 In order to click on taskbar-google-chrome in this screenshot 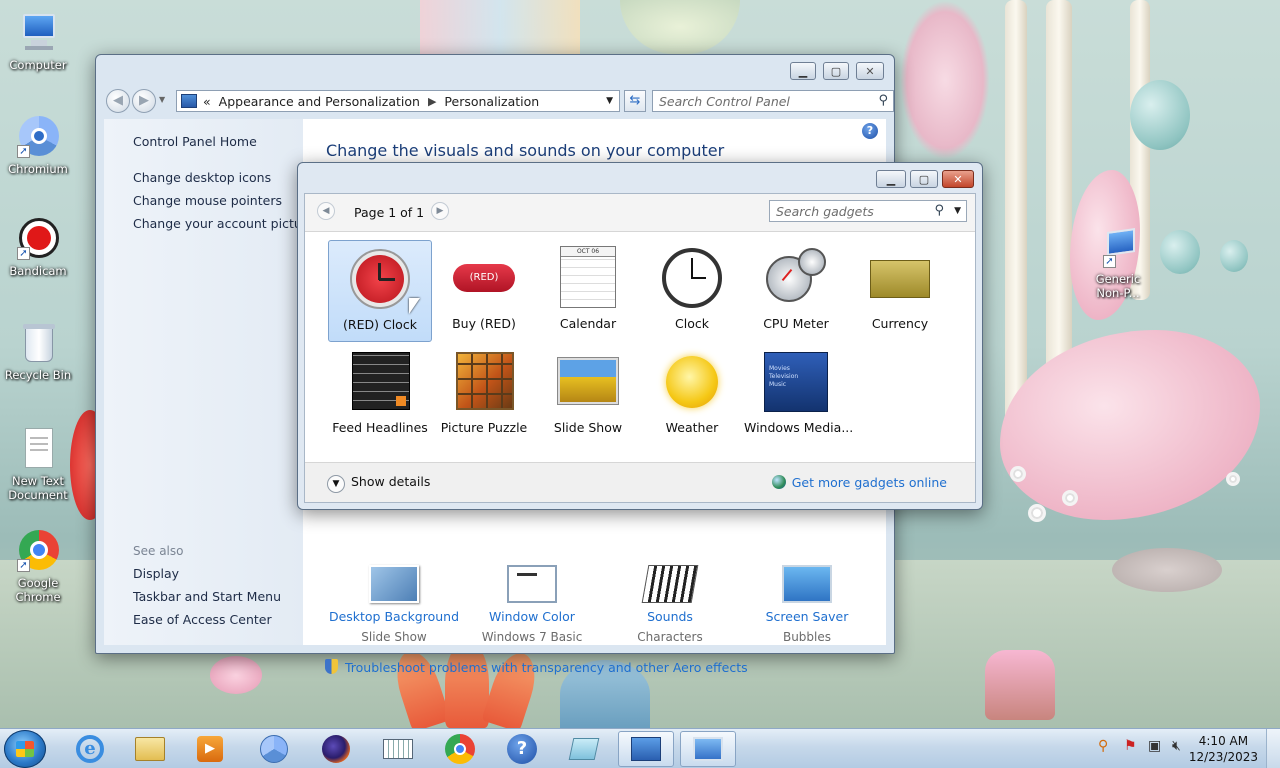, I will do `click(460, 749)`.